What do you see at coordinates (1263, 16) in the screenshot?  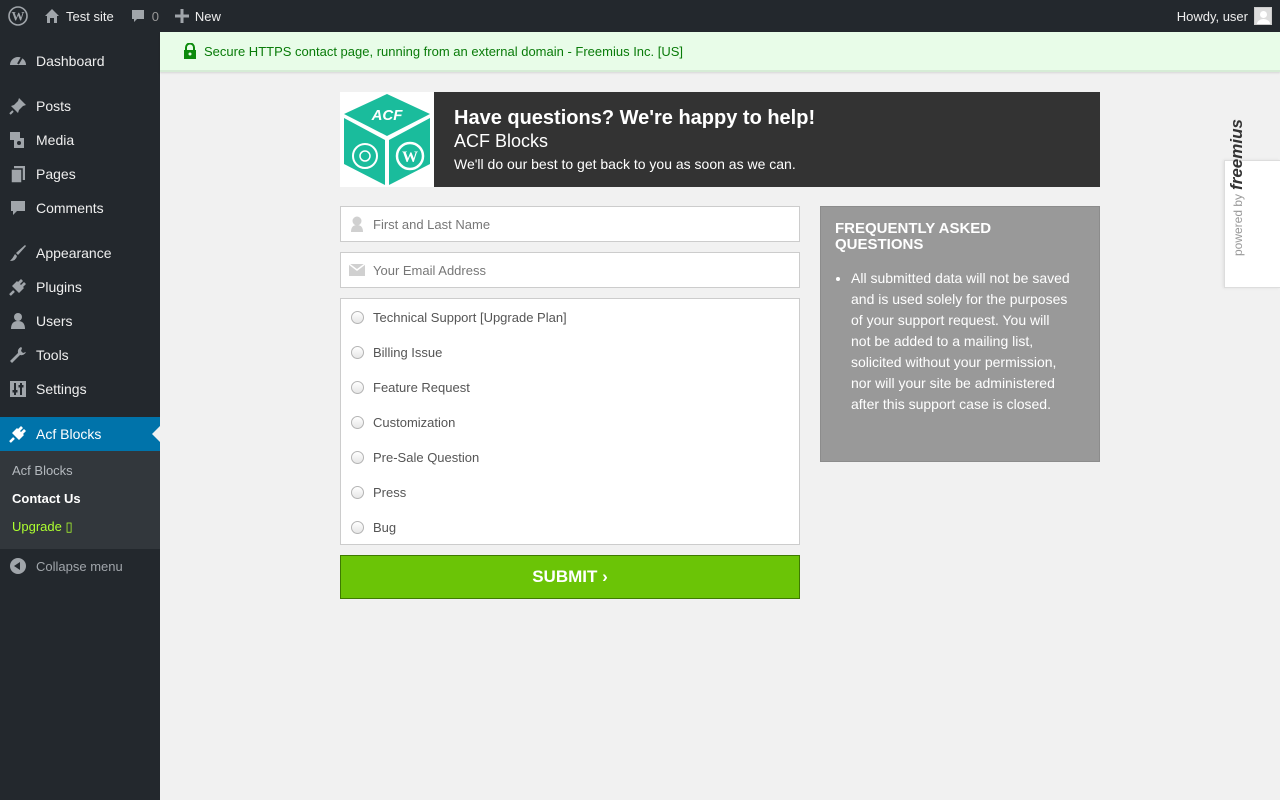 I see `avatar` at bounding box center [1263, 16].